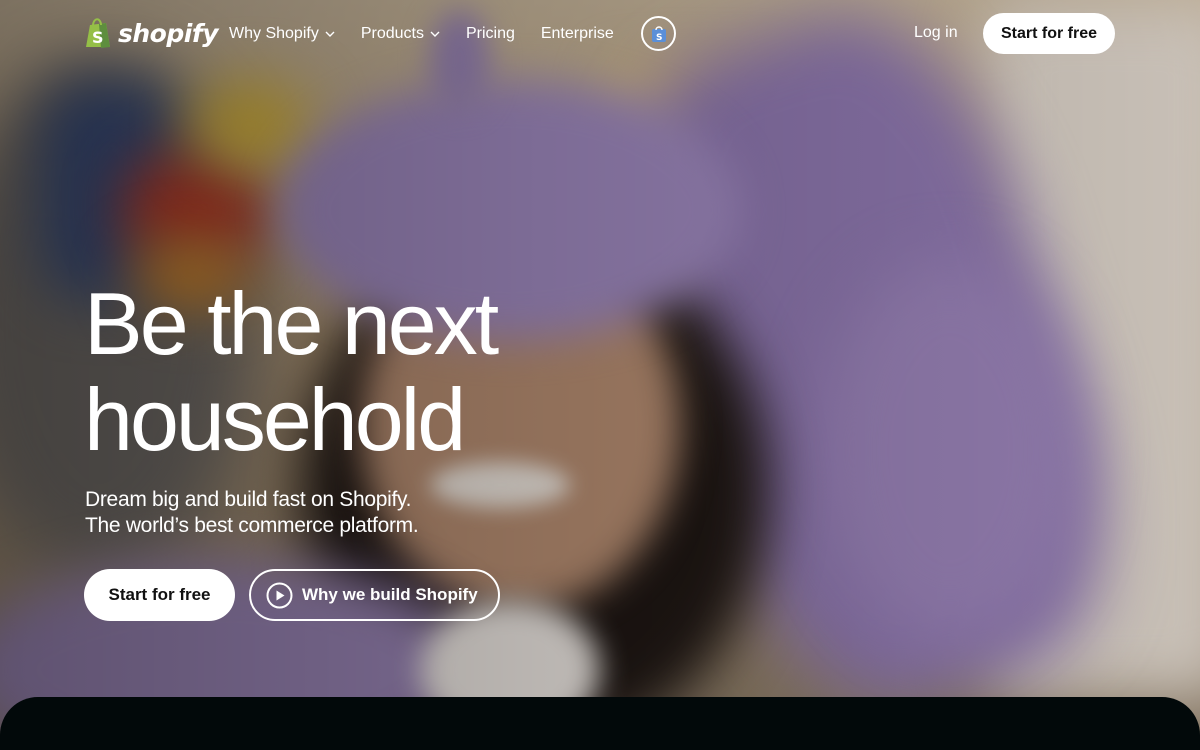 The width and height of the screenshot is (1200, 750). What do you see at coordinates (1049, 33) in the screenshot?
I see `start-for-free-nav-button: Start for free` at bounding box center [1049, 33].